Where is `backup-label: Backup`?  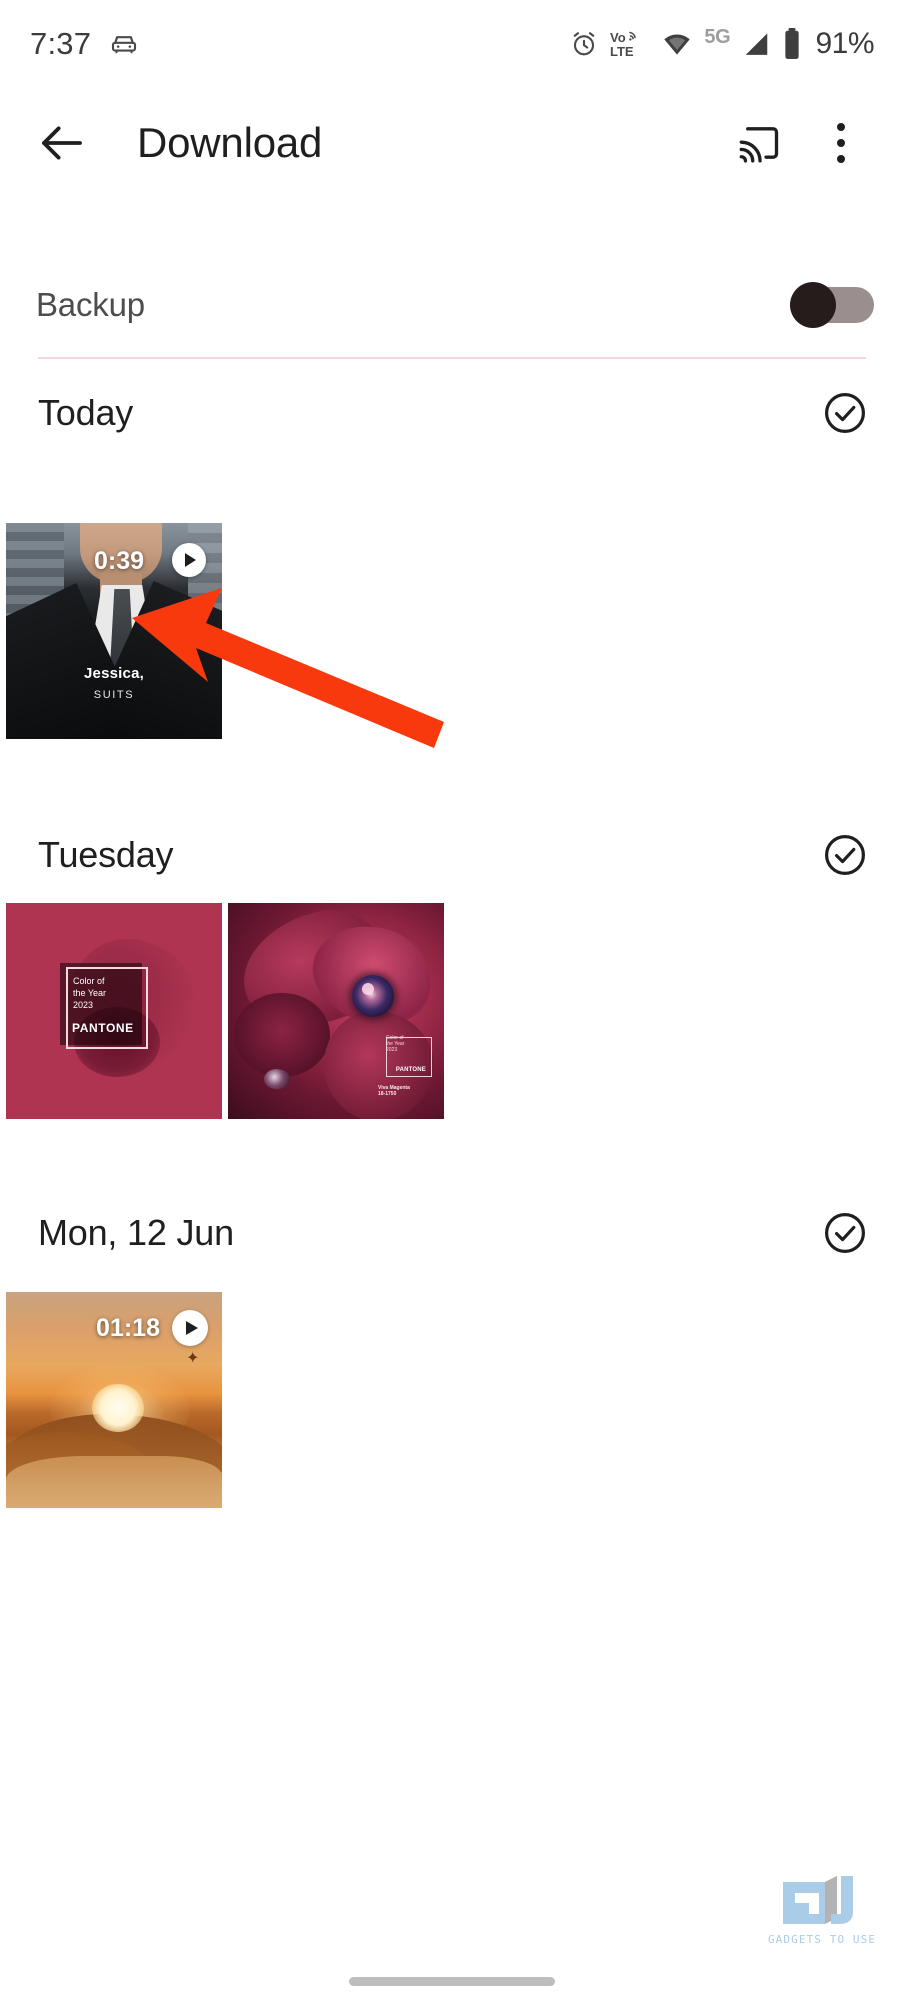 backup-label: Backup is located at coordinates (90, 304).